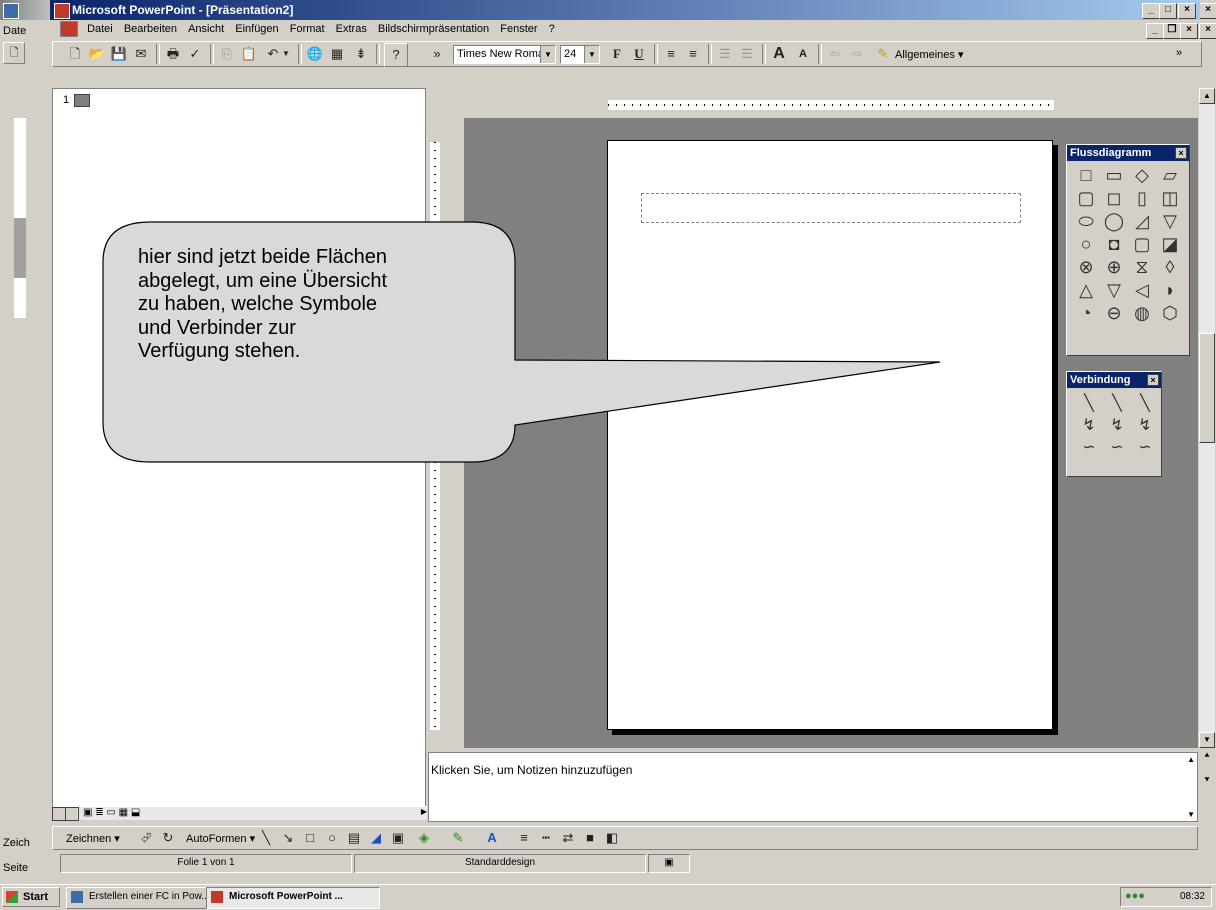  Describe the element at coordinates (1135, 896) in the screenshot. I see `tray-icons: ●●●` at that location.